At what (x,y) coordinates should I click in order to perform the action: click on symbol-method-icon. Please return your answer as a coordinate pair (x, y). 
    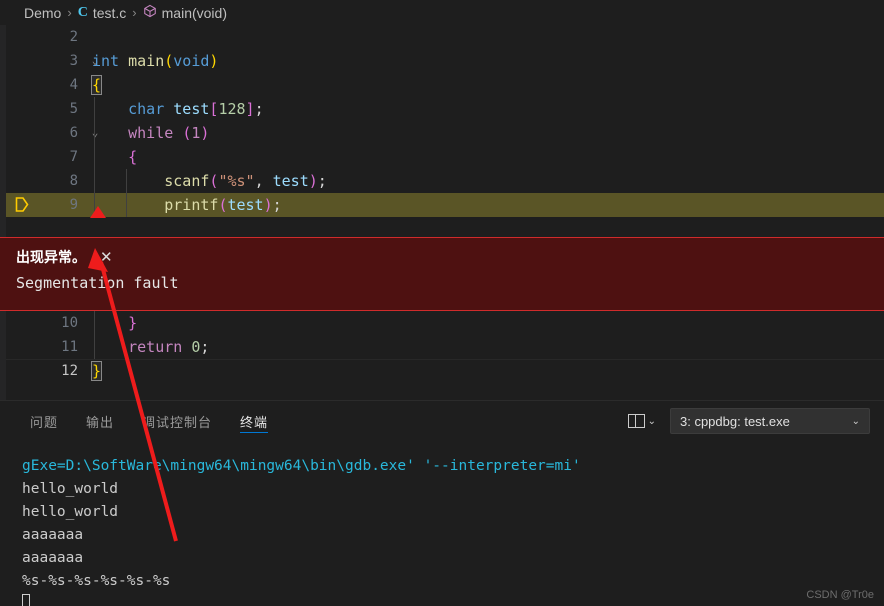
    Looking at the image, I should click on (150, 12).